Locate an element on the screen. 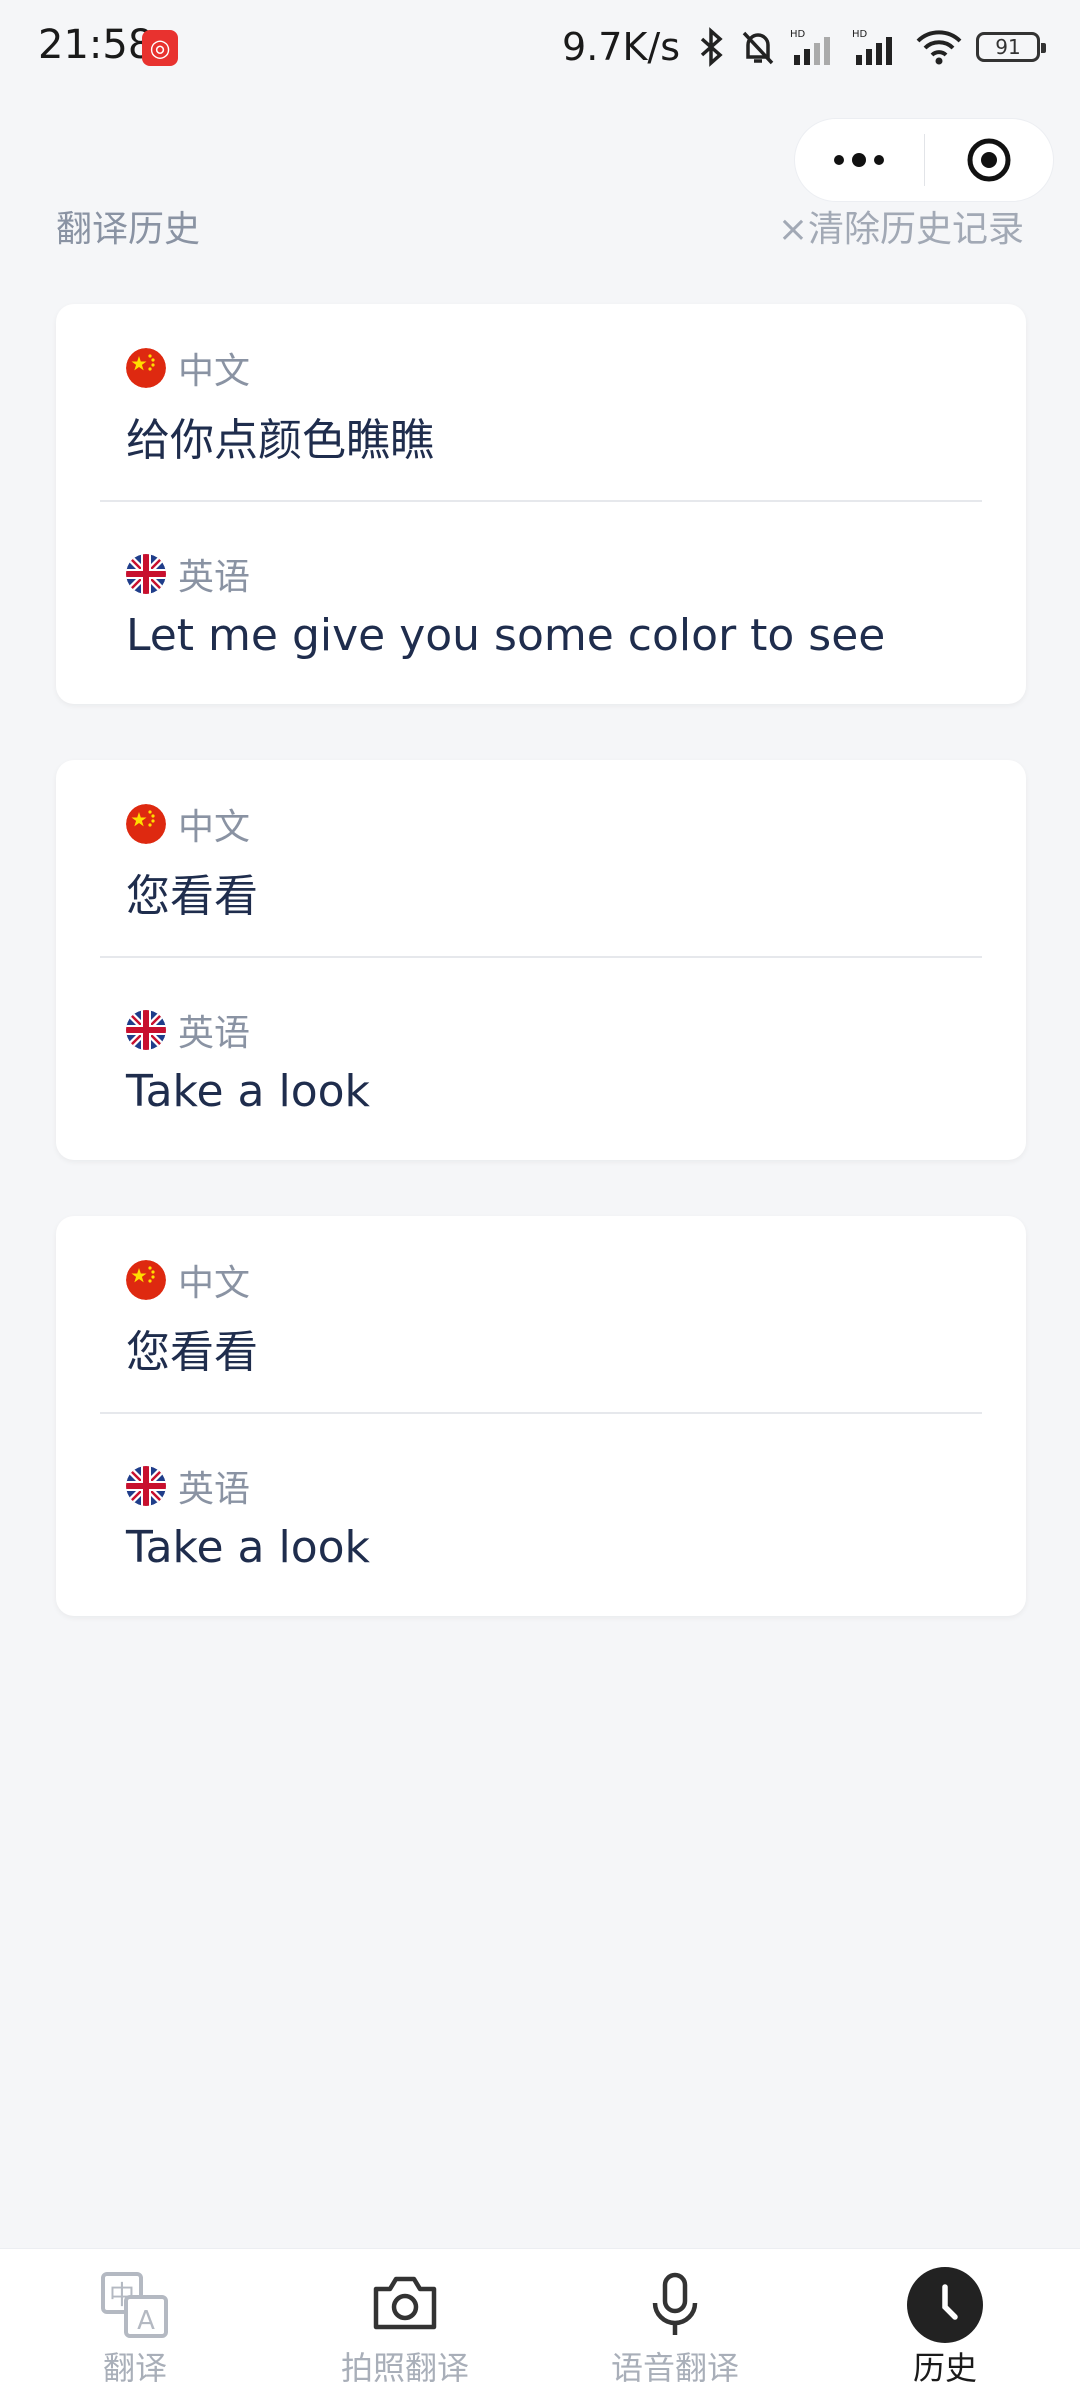 The image size is (1080, 2401). signal-hd-icon-2: HD is located at coordinates (872, 47).